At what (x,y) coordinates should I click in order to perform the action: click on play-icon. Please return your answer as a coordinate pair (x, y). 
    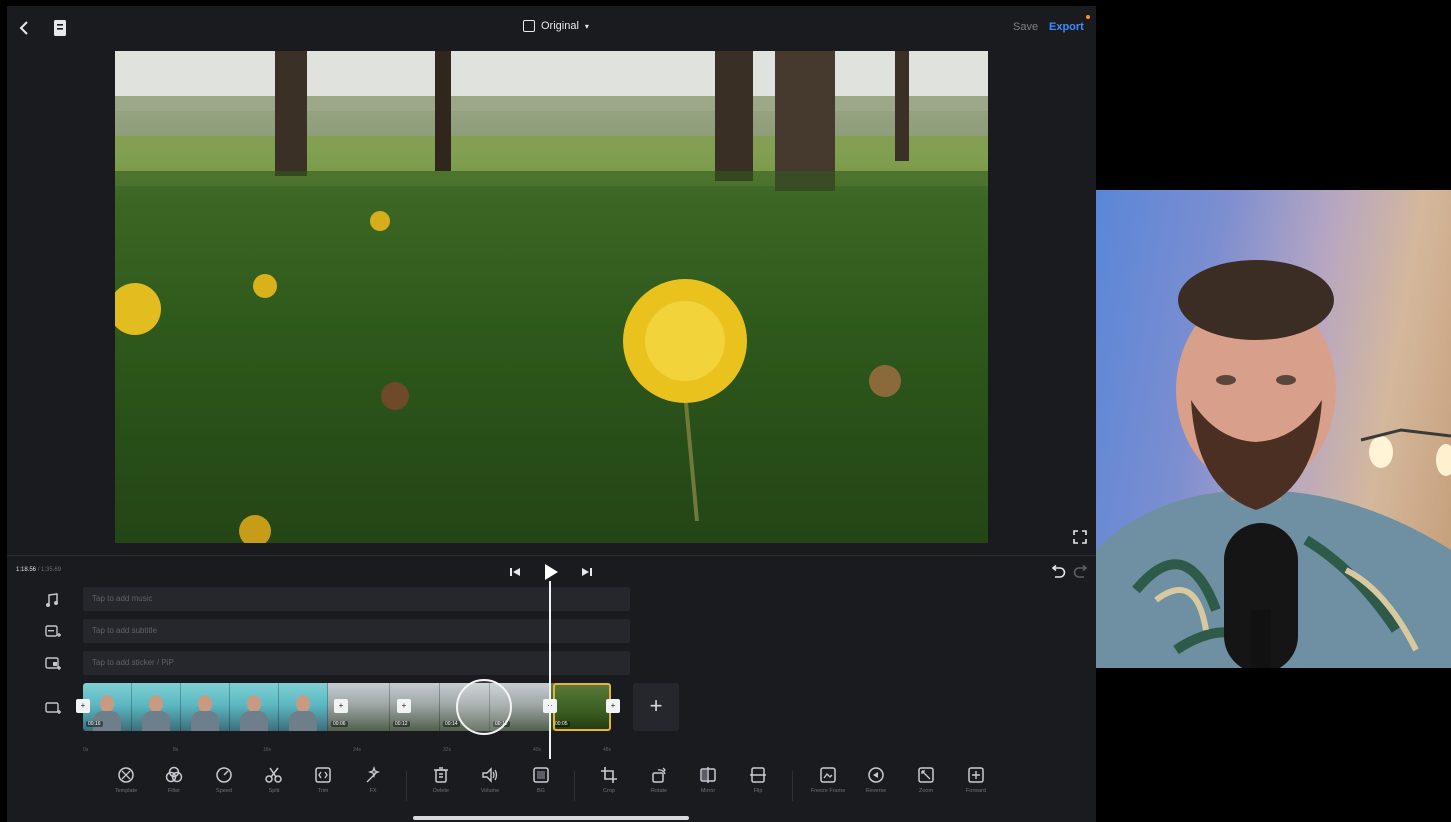
    Looking at the image, I should click on (551, 572).